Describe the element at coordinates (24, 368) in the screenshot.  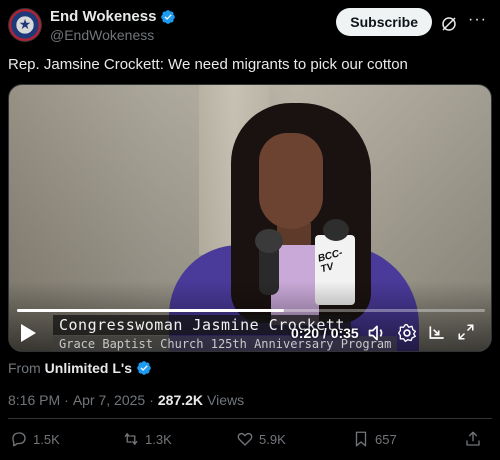
I see `source-prefix: From` at that location.